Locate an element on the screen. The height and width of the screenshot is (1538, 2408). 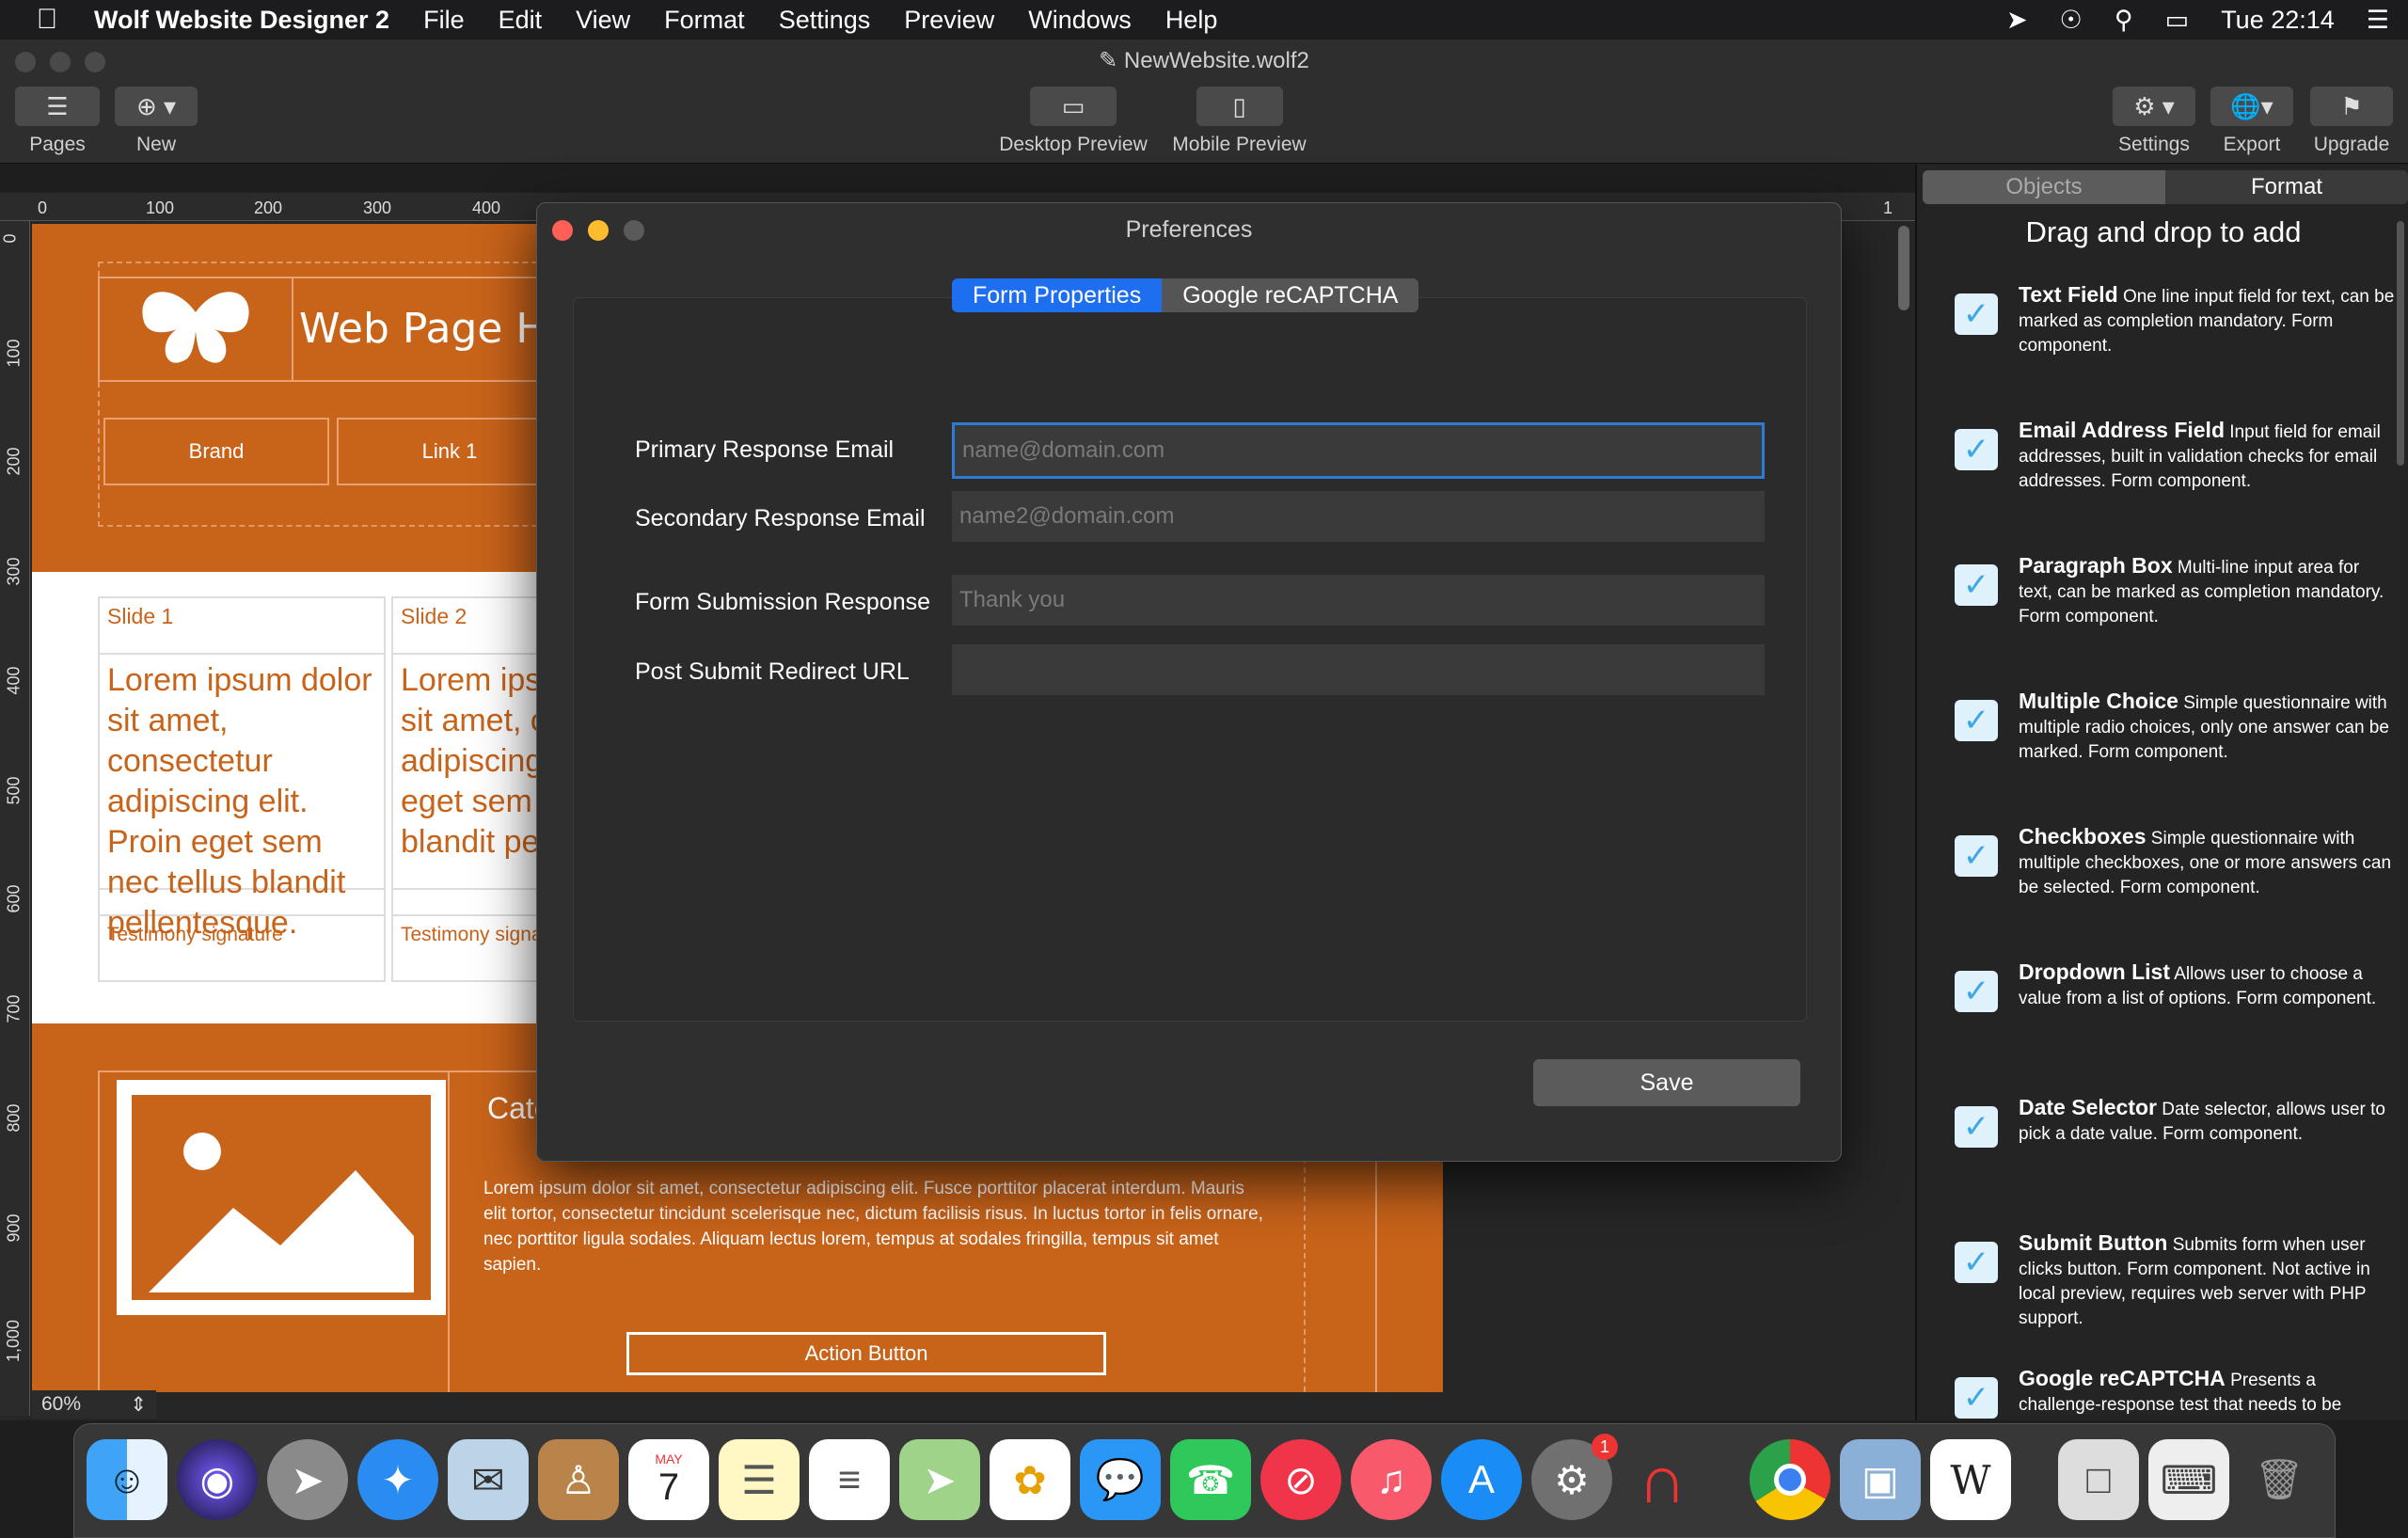
panel-scrollbar is located at coordinates (2400, 343).